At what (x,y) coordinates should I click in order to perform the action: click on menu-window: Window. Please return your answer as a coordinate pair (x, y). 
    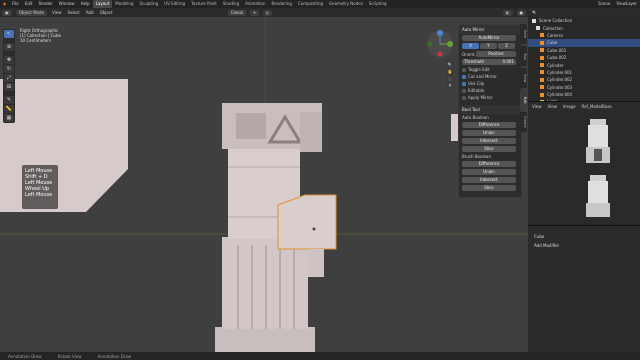
    Looking at the image, I should click on (67, 4).